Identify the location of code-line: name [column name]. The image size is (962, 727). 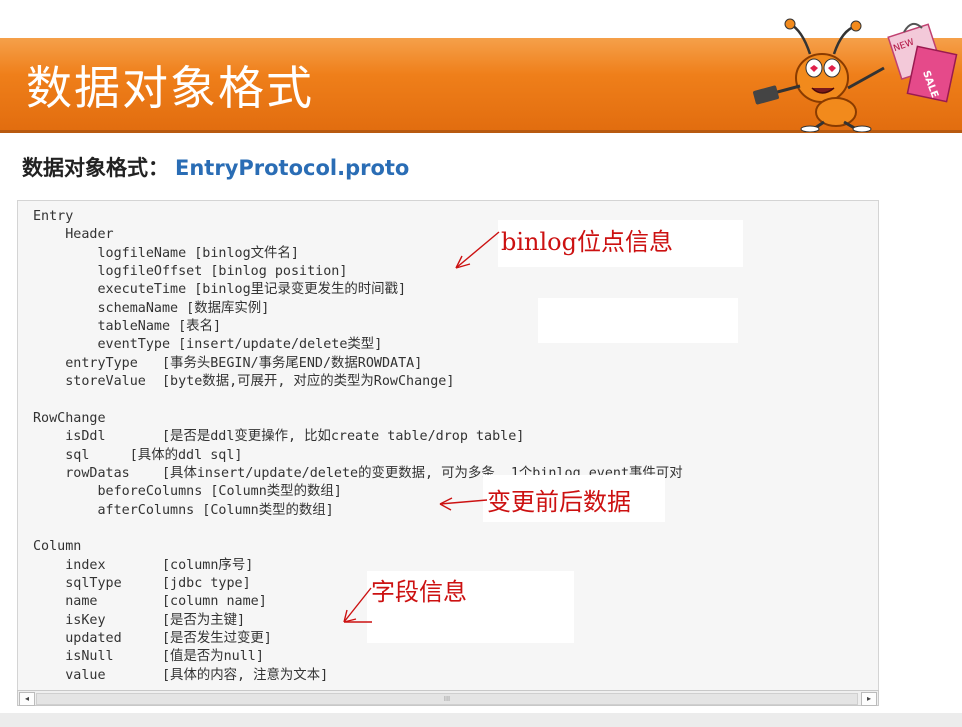
(150, 602).